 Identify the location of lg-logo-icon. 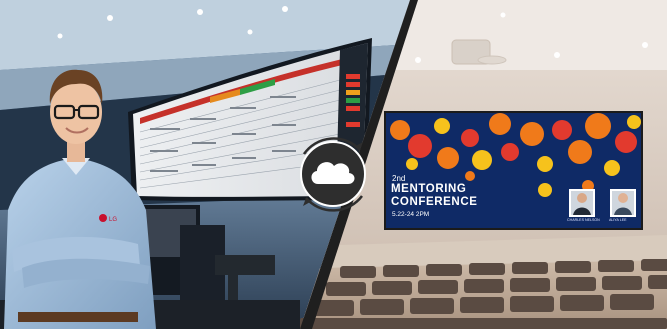
(103, 218).